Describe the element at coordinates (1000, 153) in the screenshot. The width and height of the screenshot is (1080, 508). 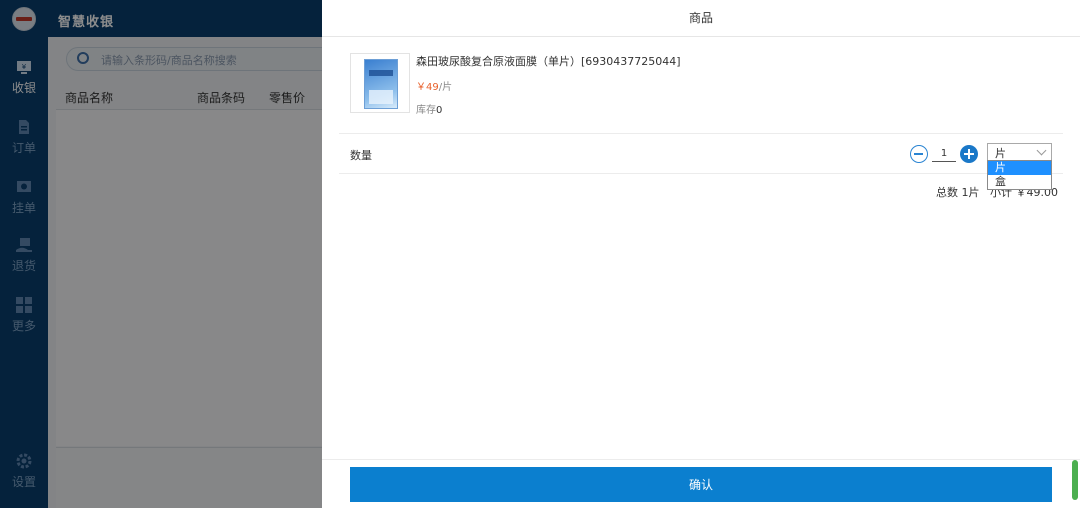
I see `unit-selected: 片` at that location.